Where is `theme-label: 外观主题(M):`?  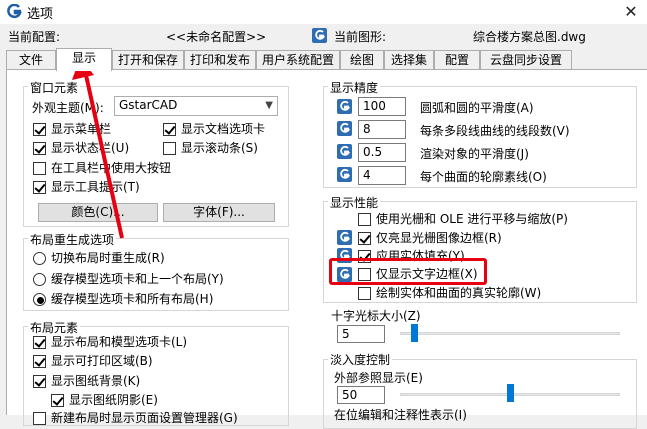
theme-label: 外观主题(M): is located at coordinates (68, 108).